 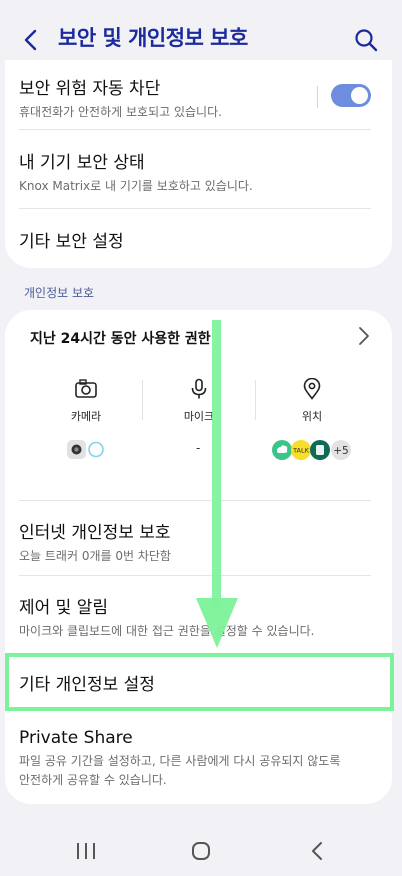 What do you see at coordinates (364, 336) in the screenshot?
I see `chevron-right-icon` at bounding box center [364, 336].